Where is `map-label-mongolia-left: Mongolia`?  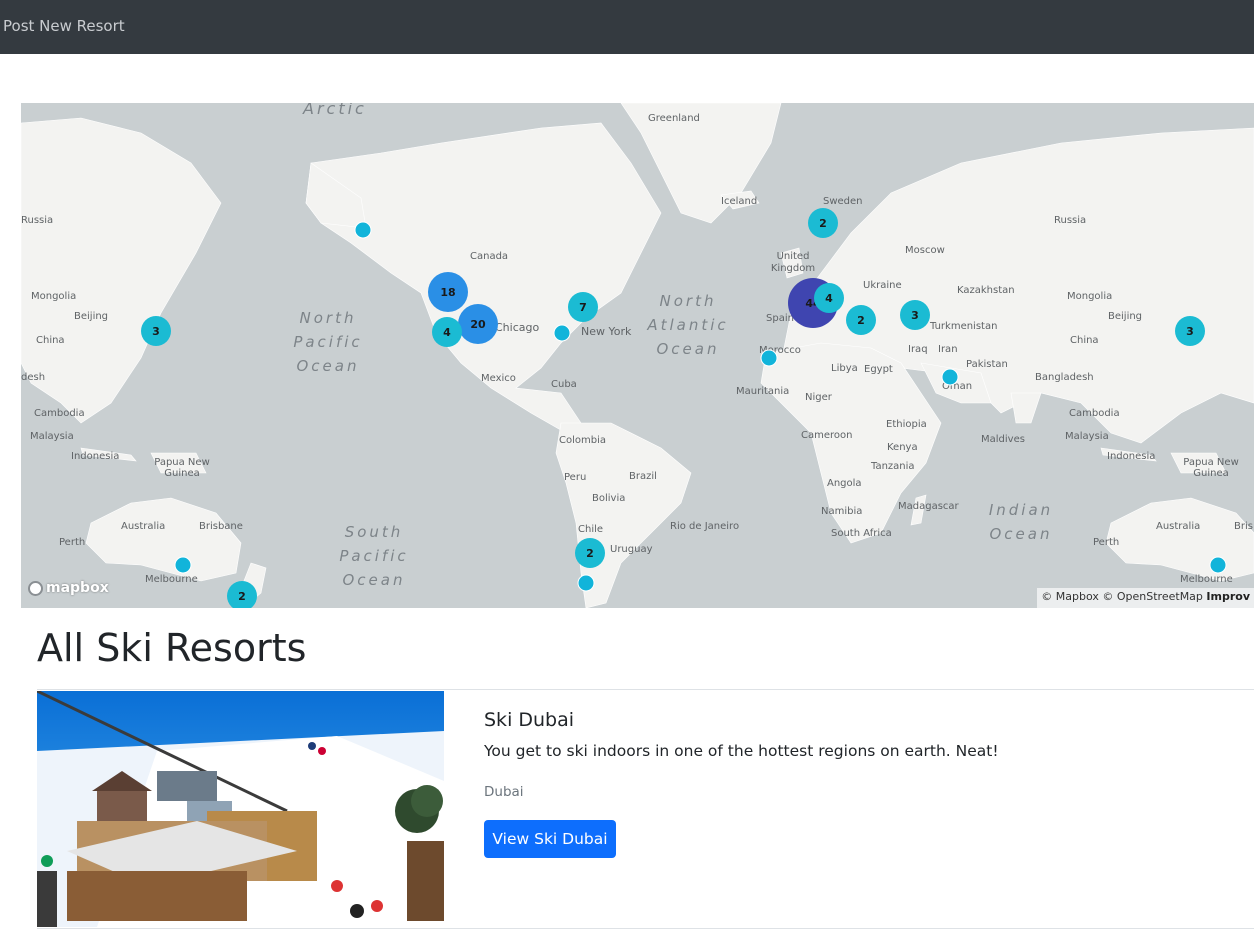 map-label-mongolia-left: Mongolia is located at coordinates (54, 296).